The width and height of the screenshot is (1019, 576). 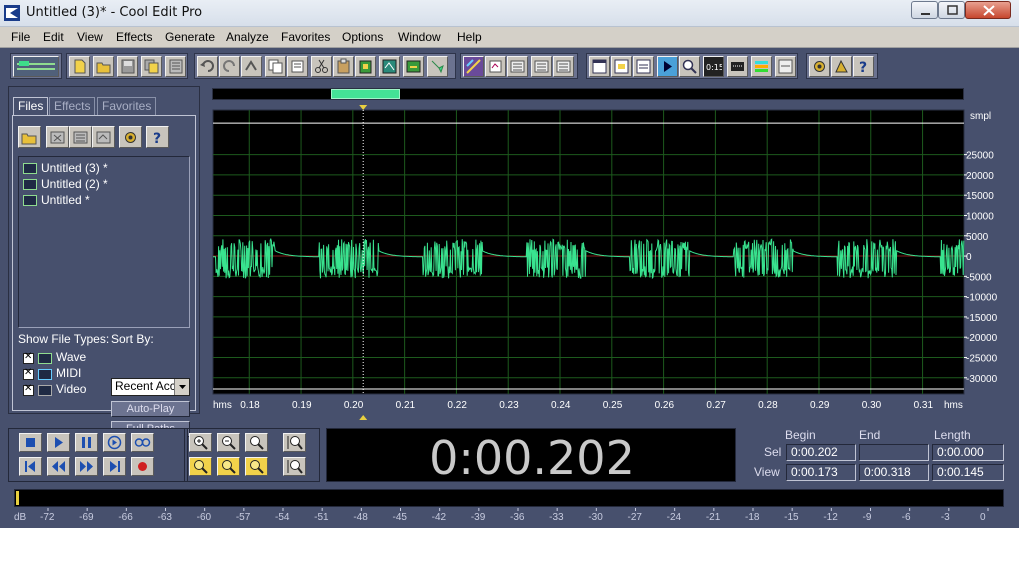 What do you see at coordinates (20, 37) in the screenshot?
I see `menu-file: File` at bounding box center [20, 37].